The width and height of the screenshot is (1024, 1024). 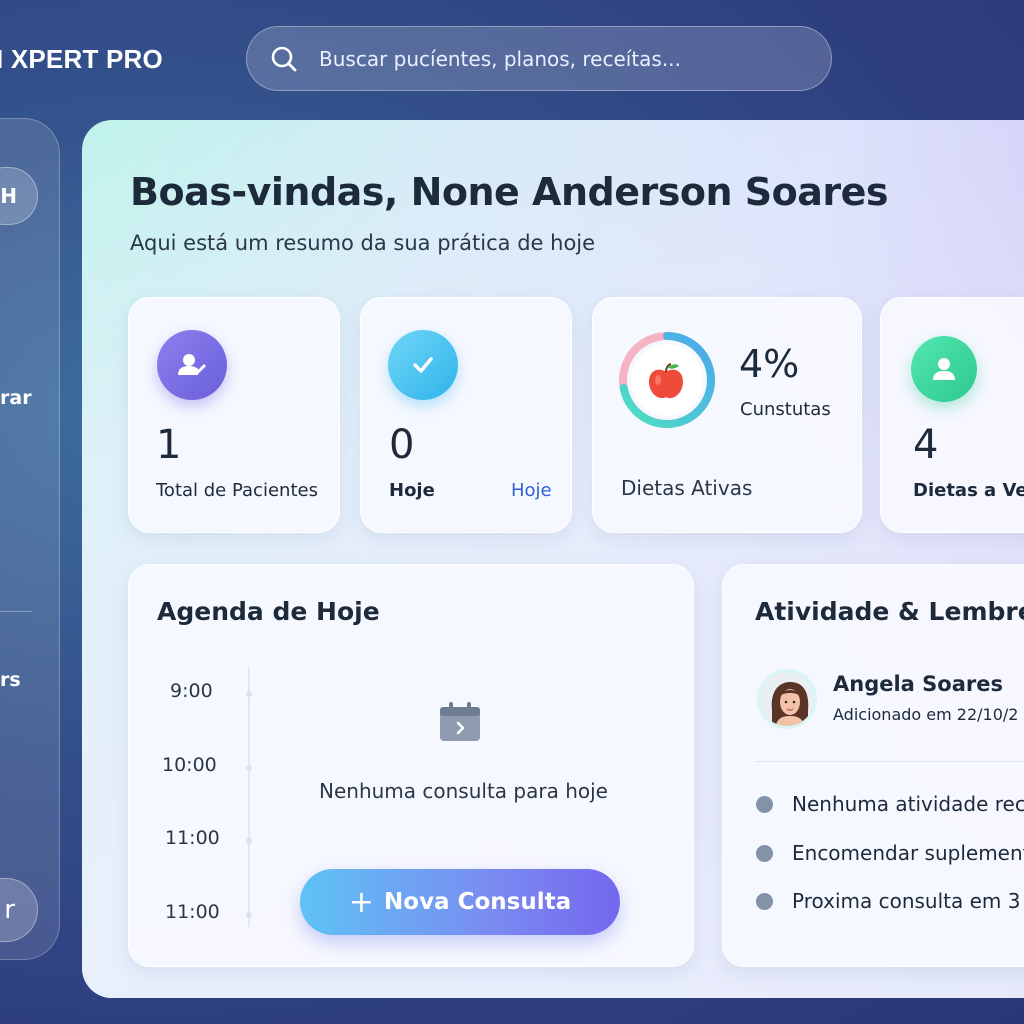 I want to click on sidebar, so click(x=30, y=539).